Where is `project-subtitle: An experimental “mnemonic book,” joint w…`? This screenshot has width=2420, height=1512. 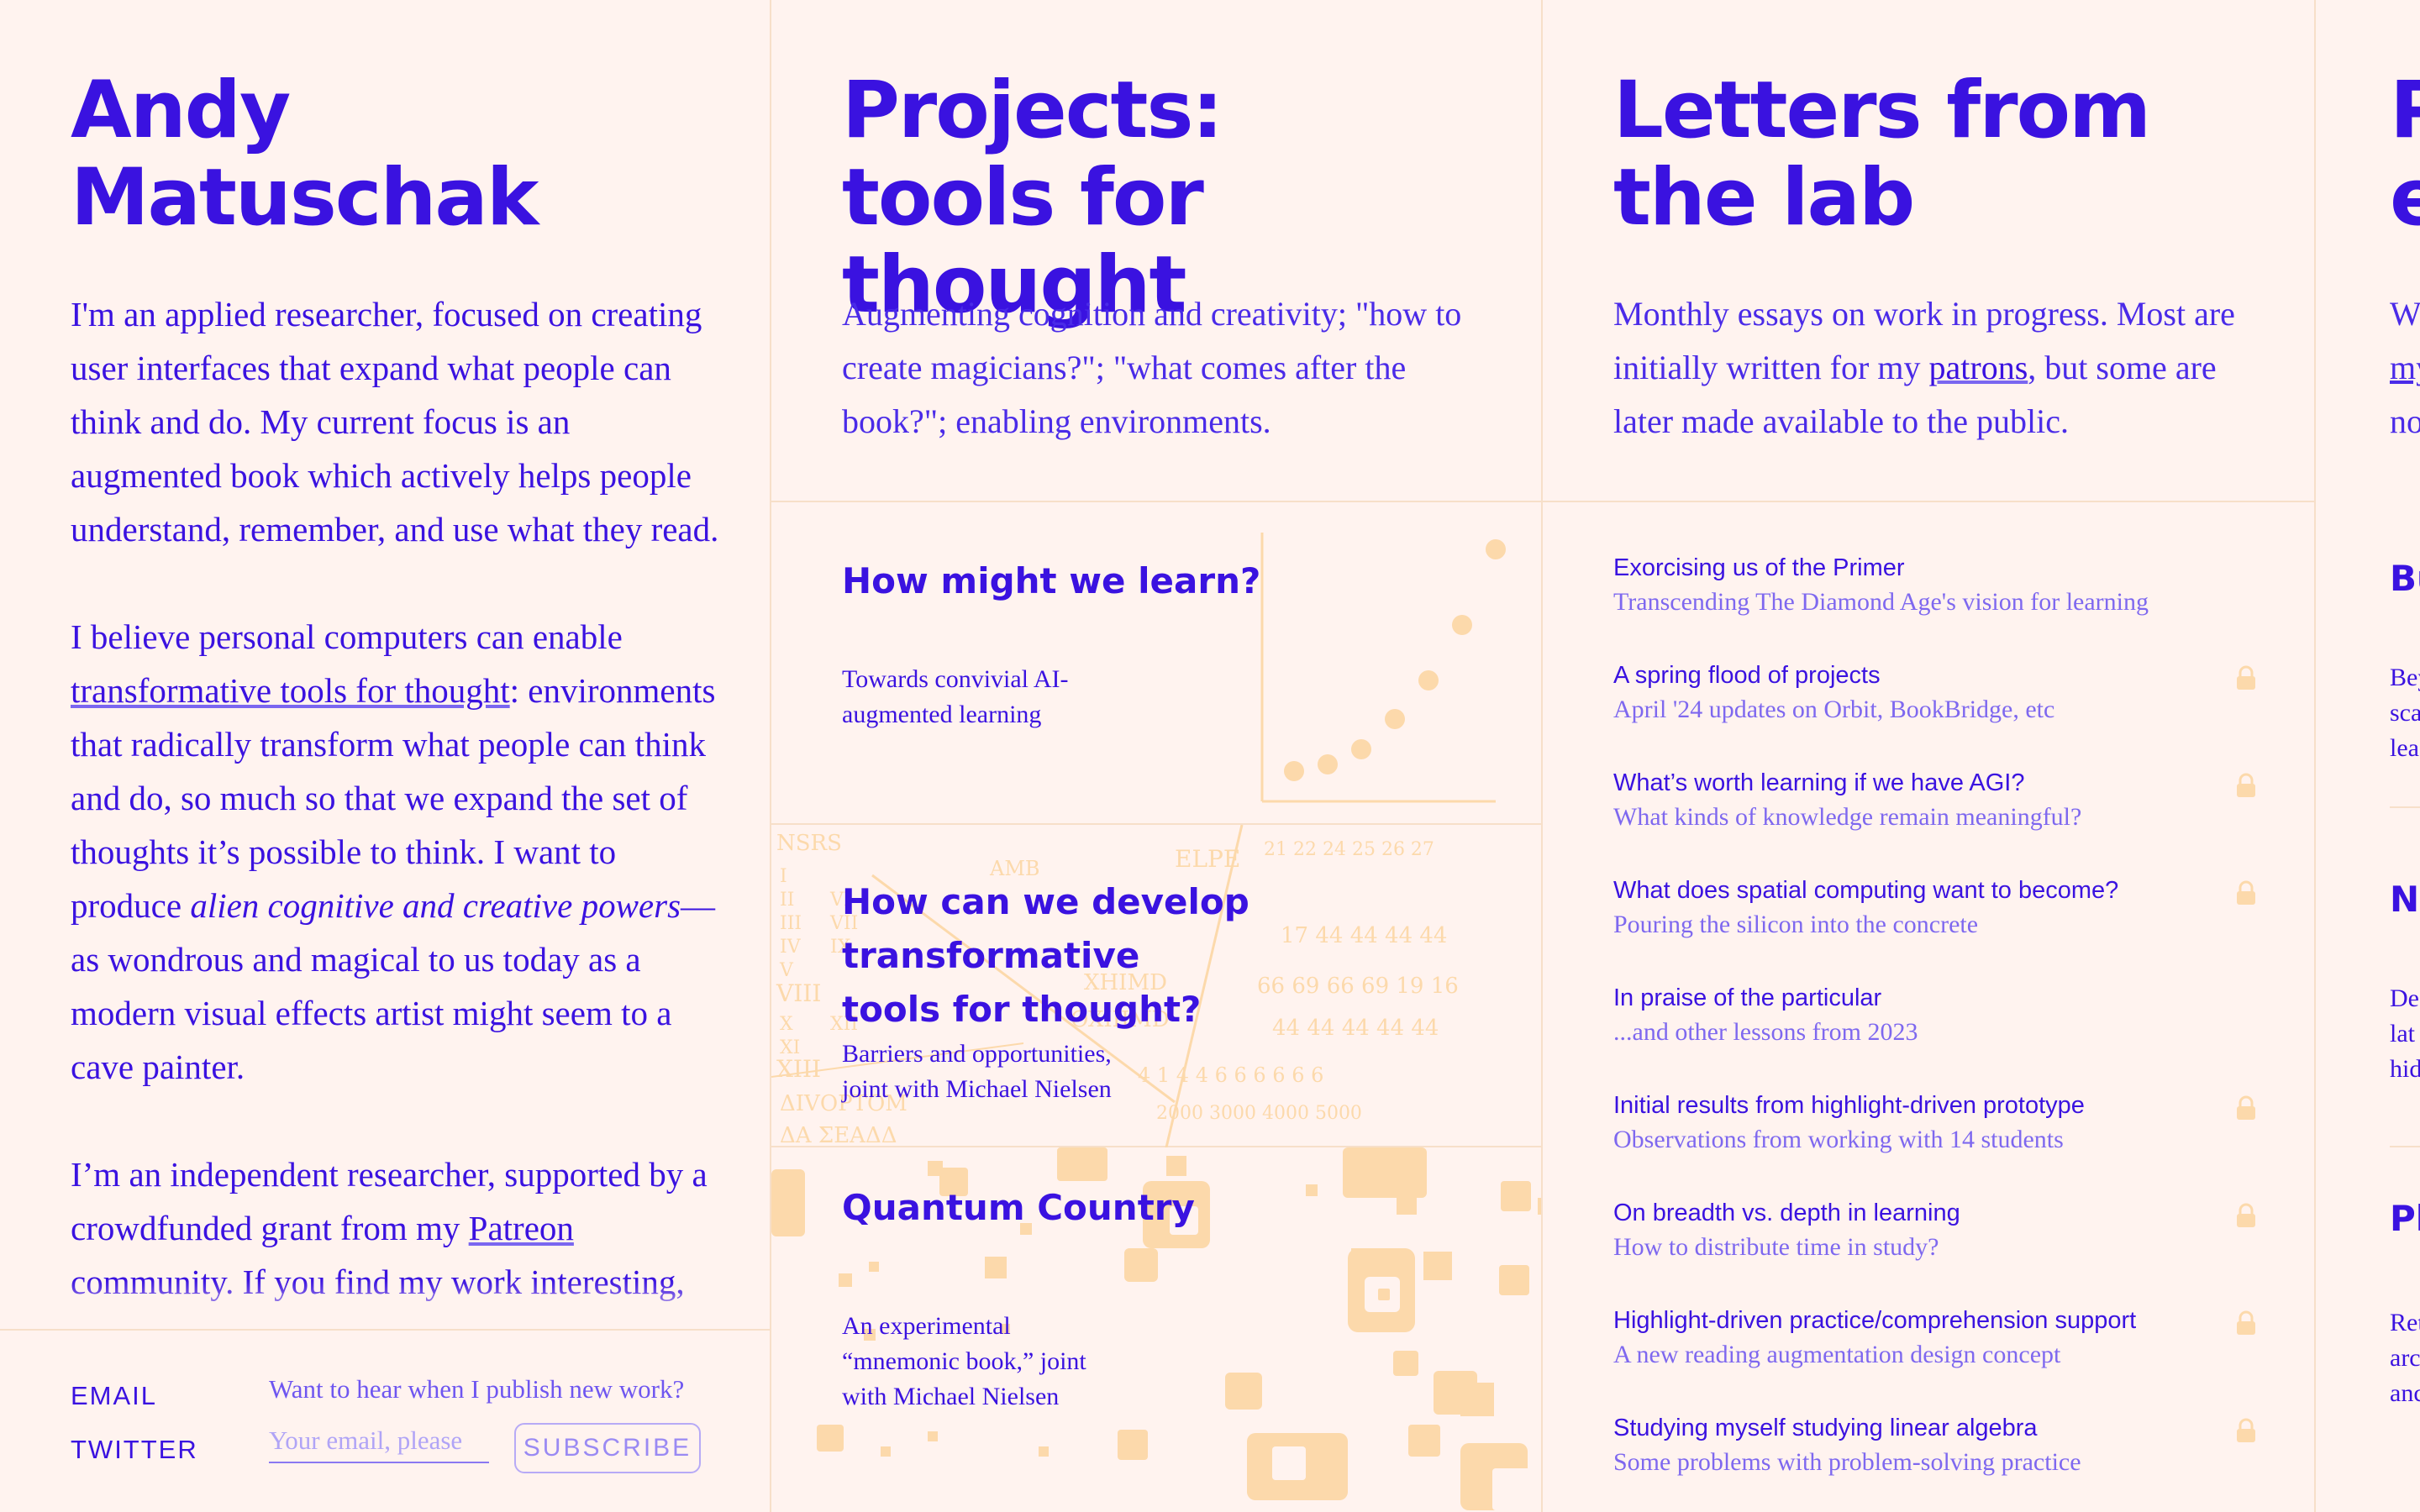 project-subtitle: An experimental “mnemonic book,” joint w… is located at coordinates (964, 1362).